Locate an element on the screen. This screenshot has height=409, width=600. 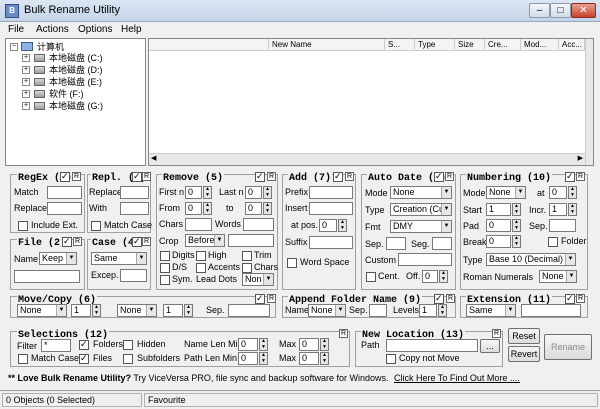
menu-help: Help is located at coordinates (131, 29).